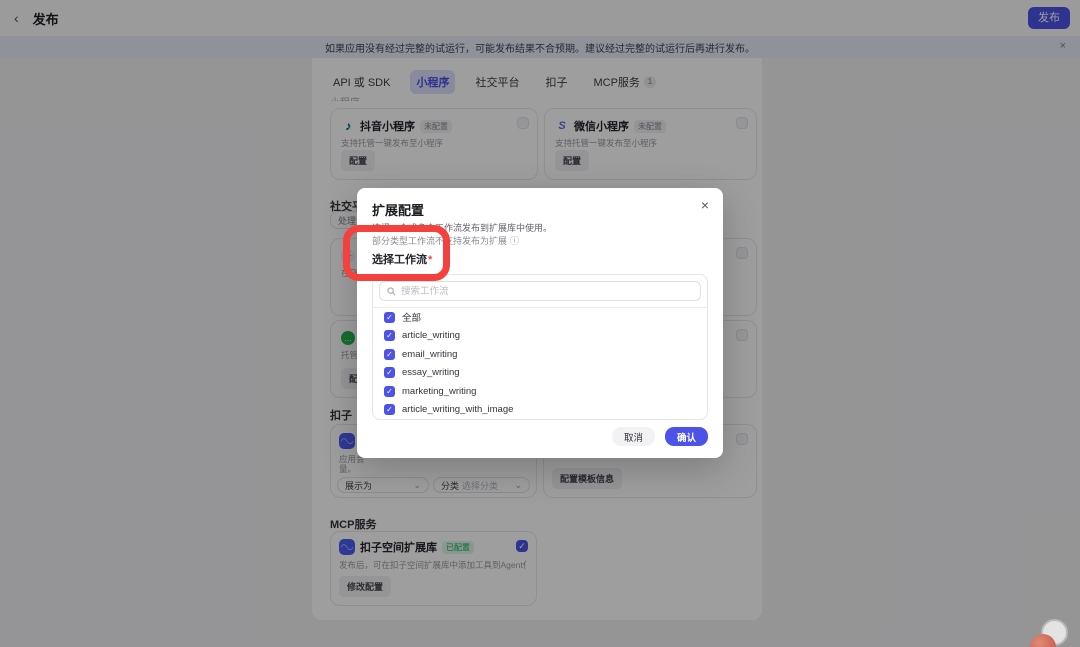 Image resolution: width=1080 pixels, height=647 pixels. What do you see at coordinates (431, 373) in the screenshot?
I see `workflow-label: essay_writing` at bounding box center [431, 373].